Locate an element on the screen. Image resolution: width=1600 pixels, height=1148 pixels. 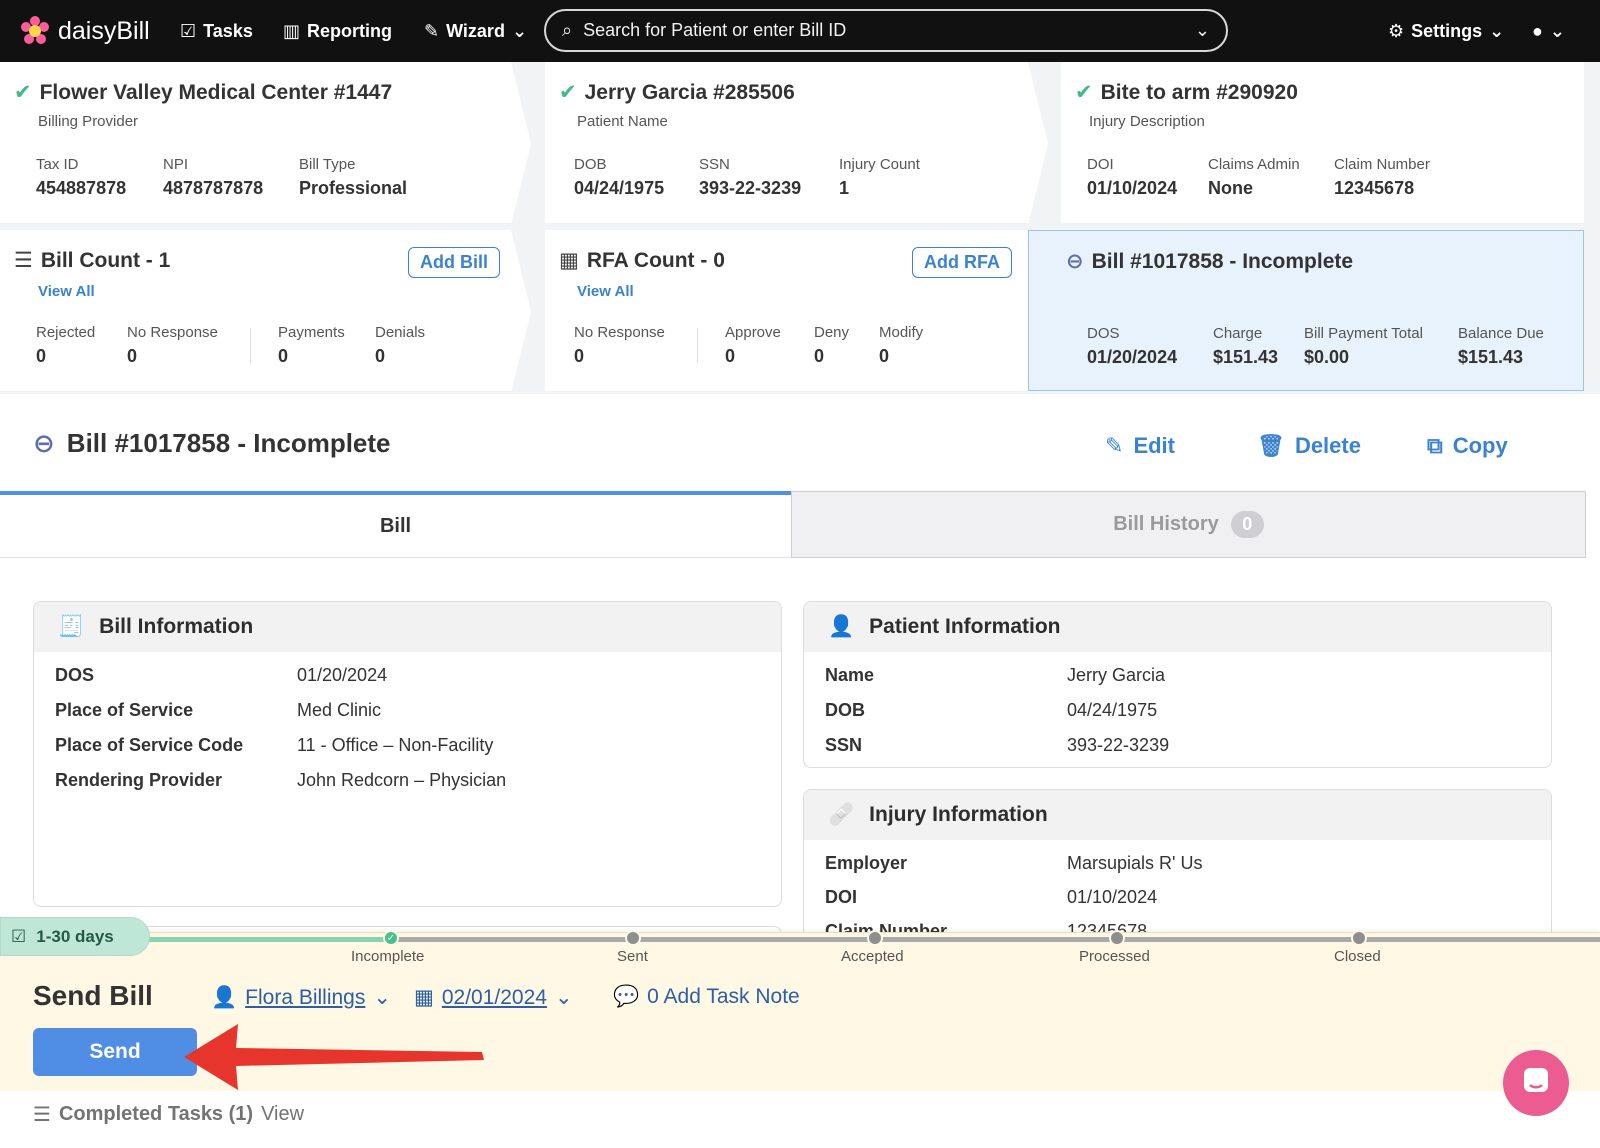
dob-value: 04/24/1975 is located at coordinates (619, 188).